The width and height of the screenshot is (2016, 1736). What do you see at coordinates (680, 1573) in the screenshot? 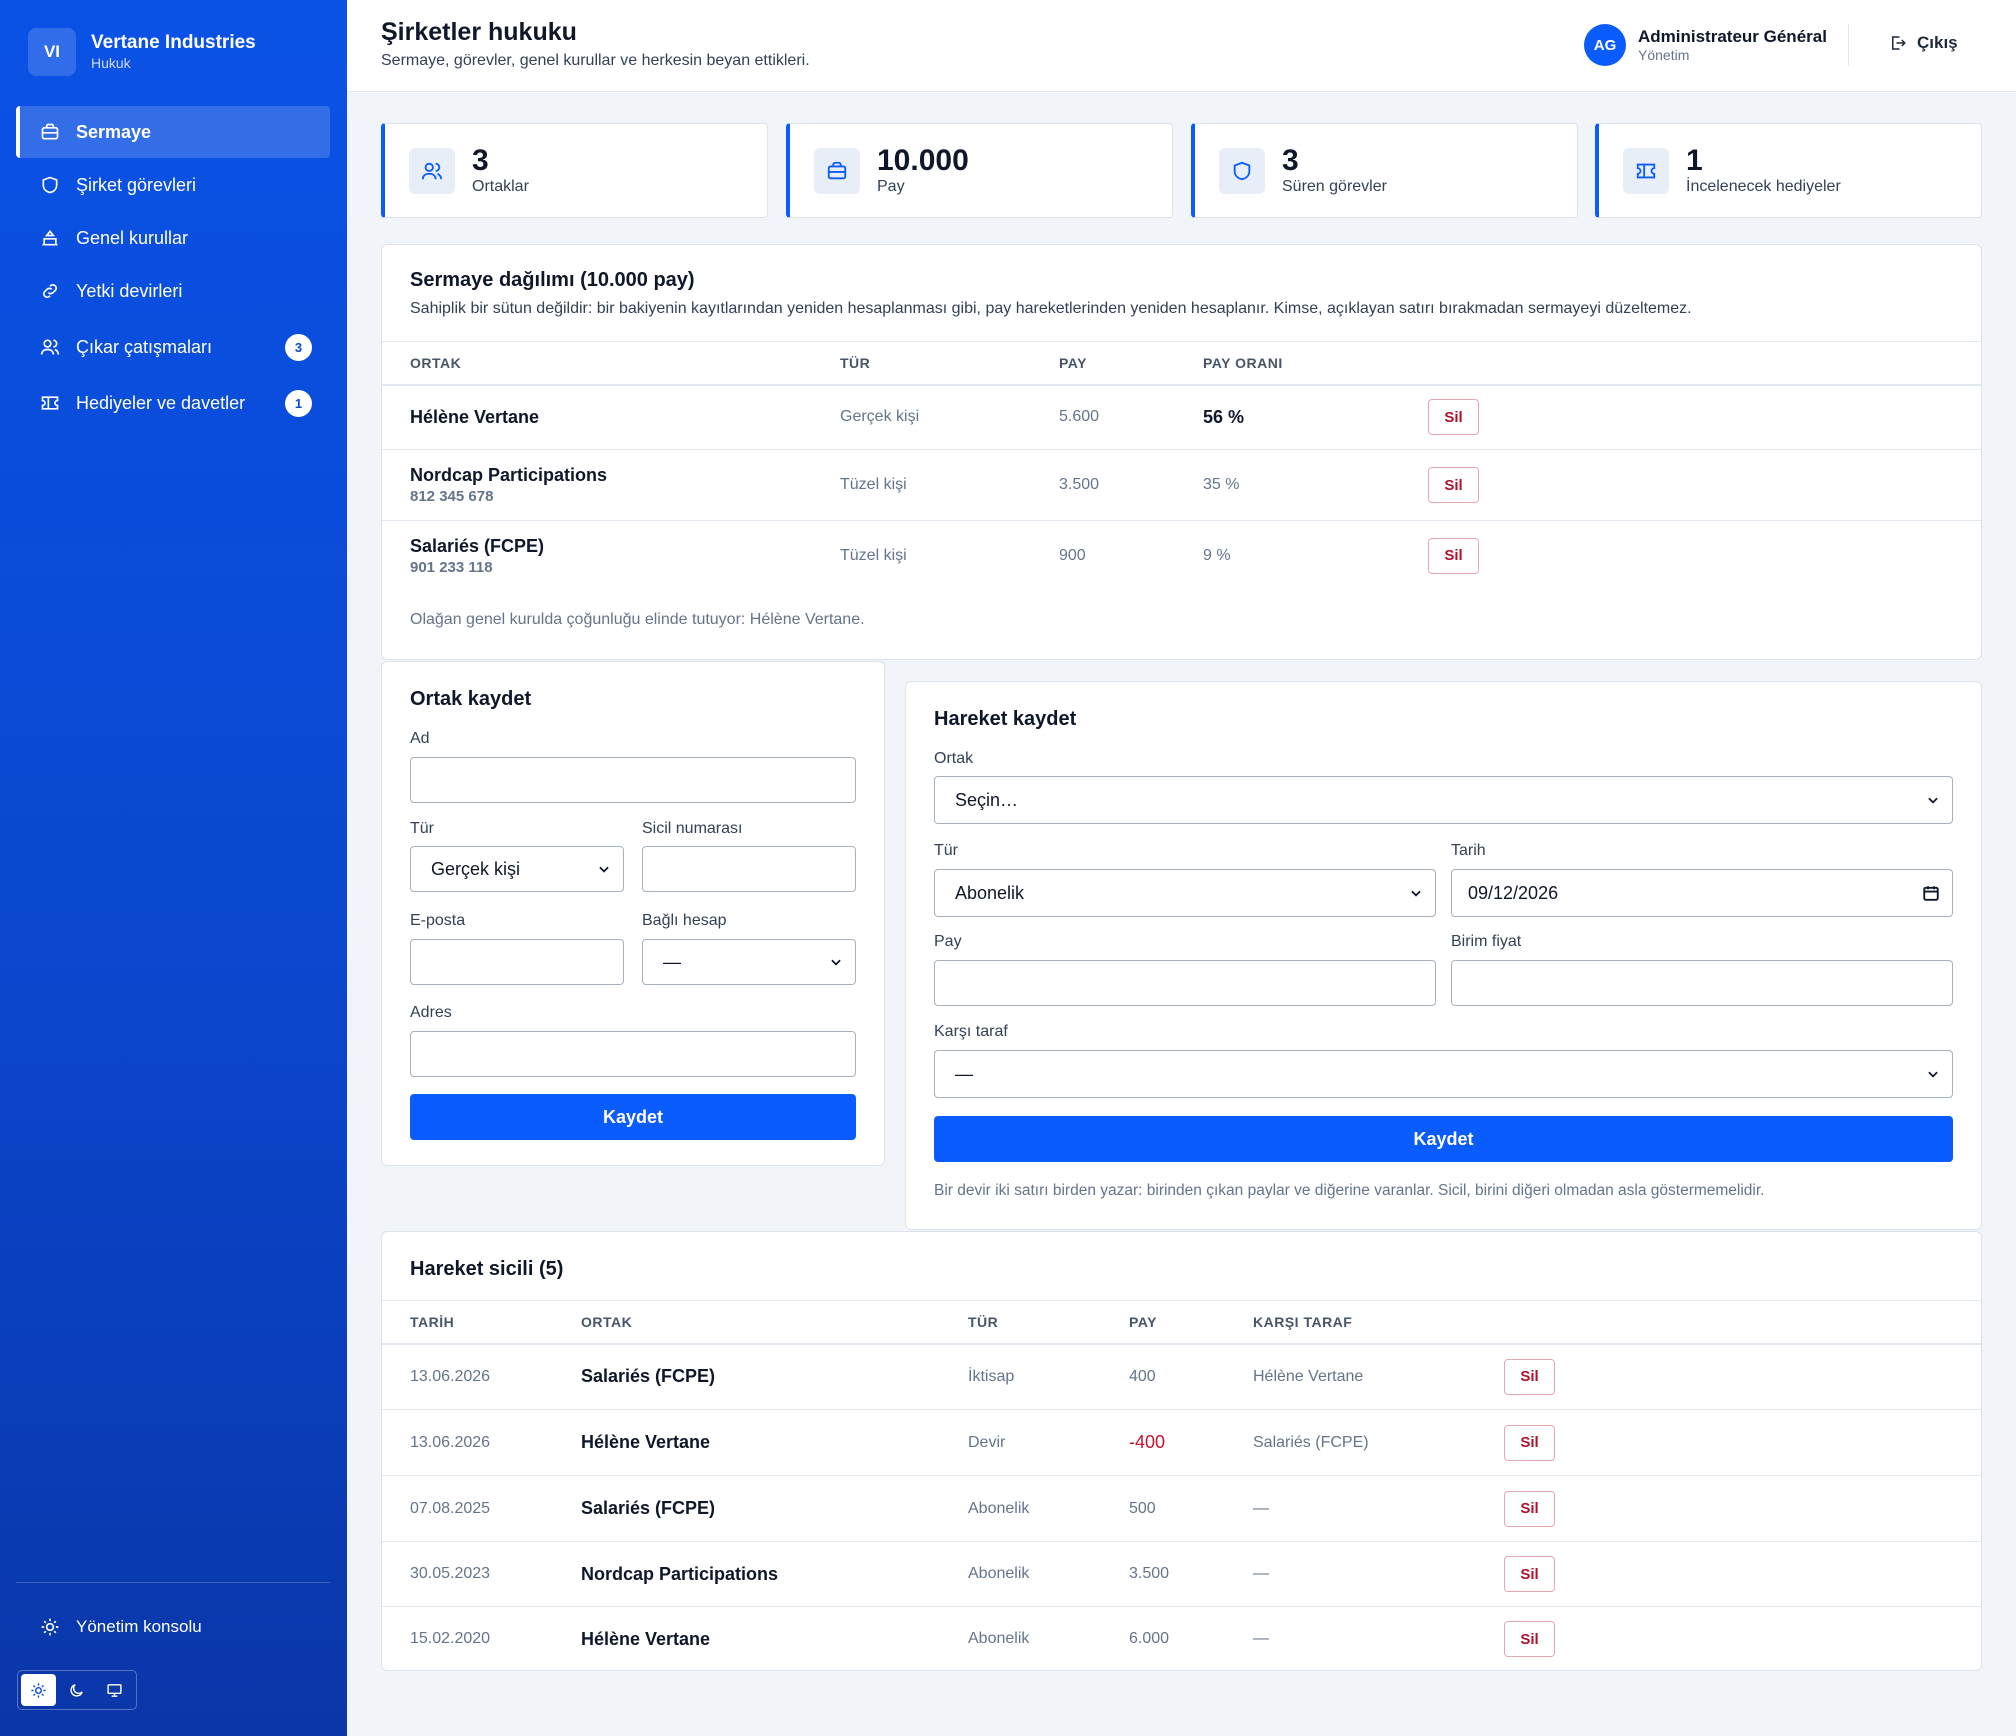
I see `movement-partner: Nordcap Participations` at bounding box center [680, 1573].